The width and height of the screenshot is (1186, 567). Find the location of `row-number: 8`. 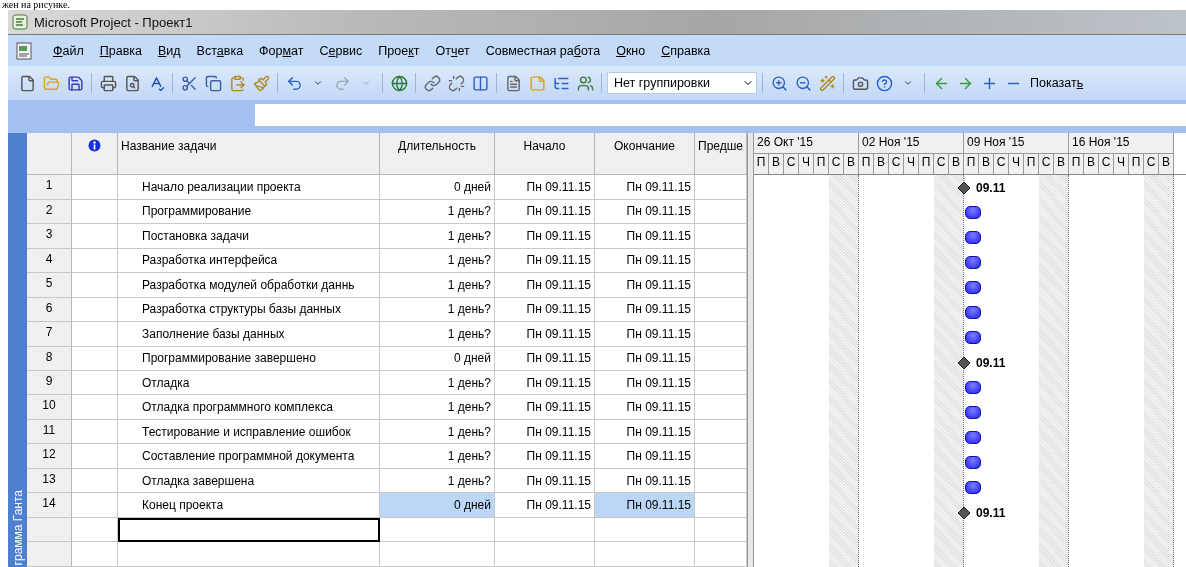

row-number: 8 is located at coordinates (49, 358).